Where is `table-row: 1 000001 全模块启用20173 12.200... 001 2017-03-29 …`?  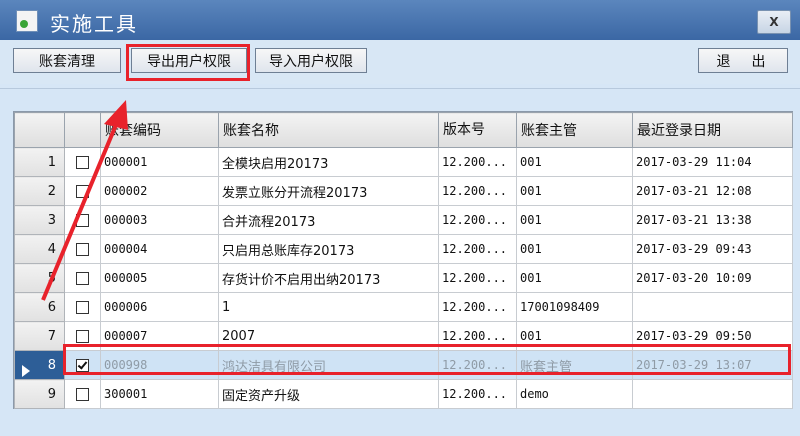
table-row: 1 000001 全模块启用20173 12.200... 001 2017-03-29 … is located at coordinates (403, 162).